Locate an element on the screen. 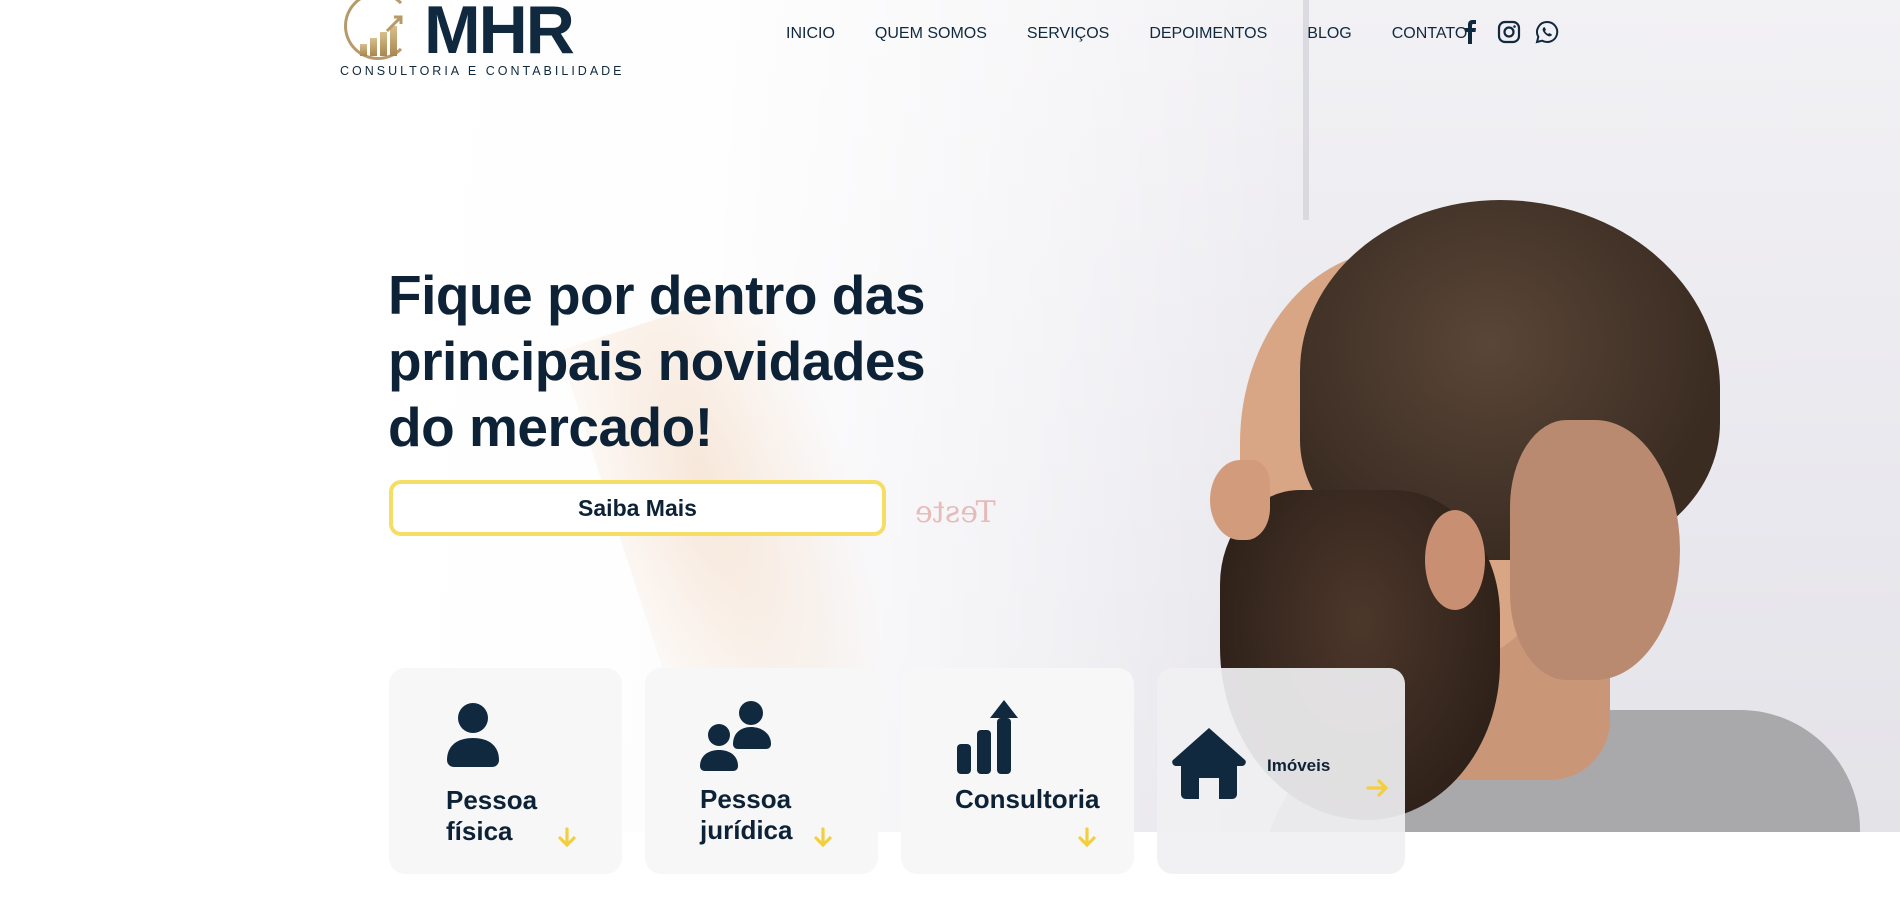 The width and height of the screenshot is (1900, 900). arrow-right-icon is located at coordinates (1377, 788).